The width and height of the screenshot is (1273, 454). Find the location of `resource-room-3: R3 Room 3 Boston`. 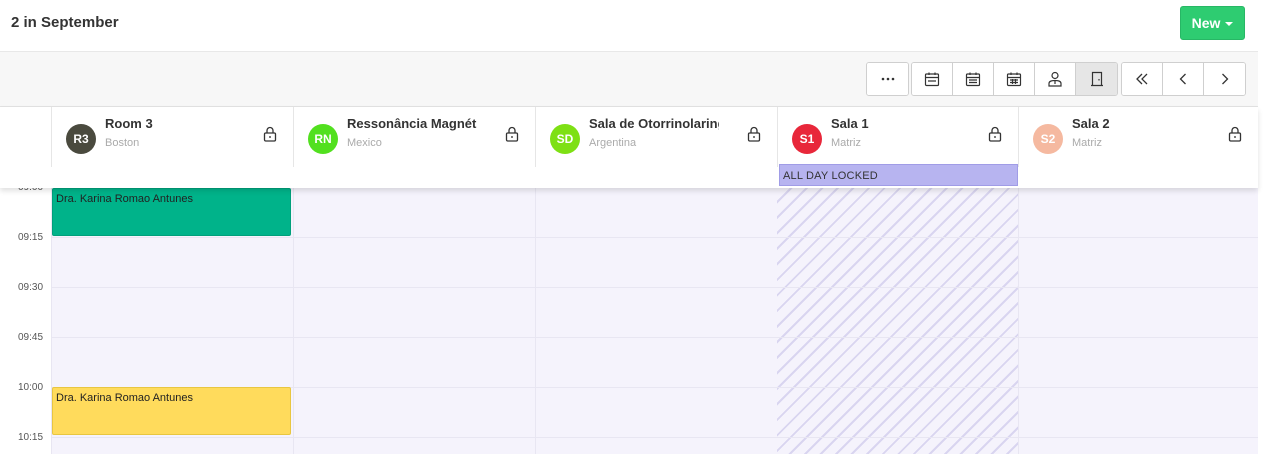

resource-room-3: R3 Room 3 Boston is located at coordinates (172, 137).